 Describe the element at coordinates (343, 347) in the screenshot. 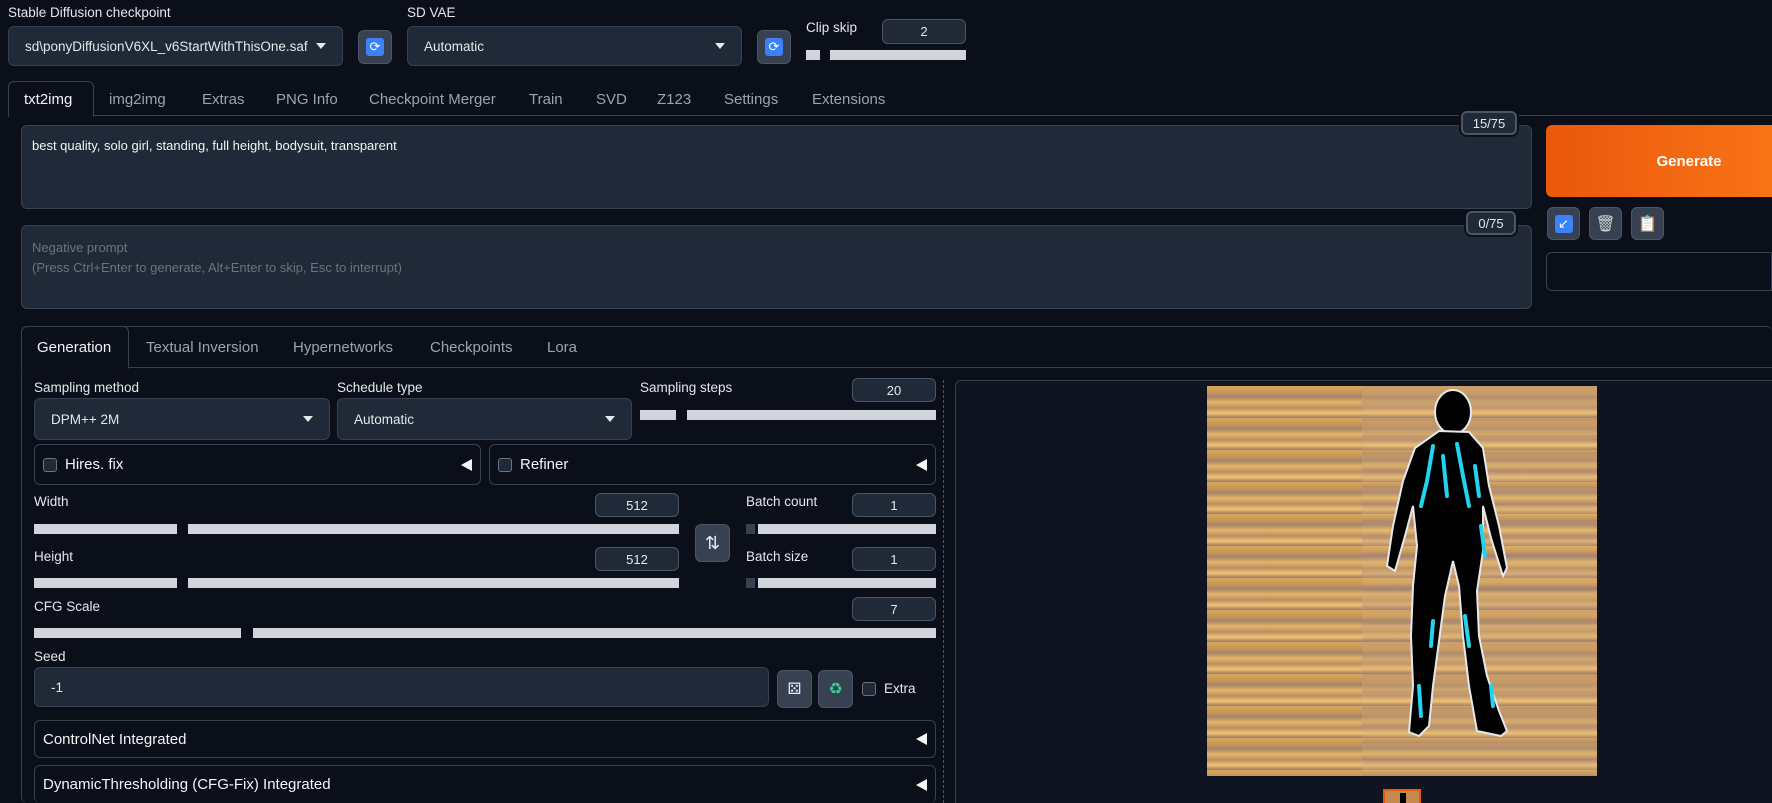

I see `tab-hypernetworks: Hypernetworks` at that location.